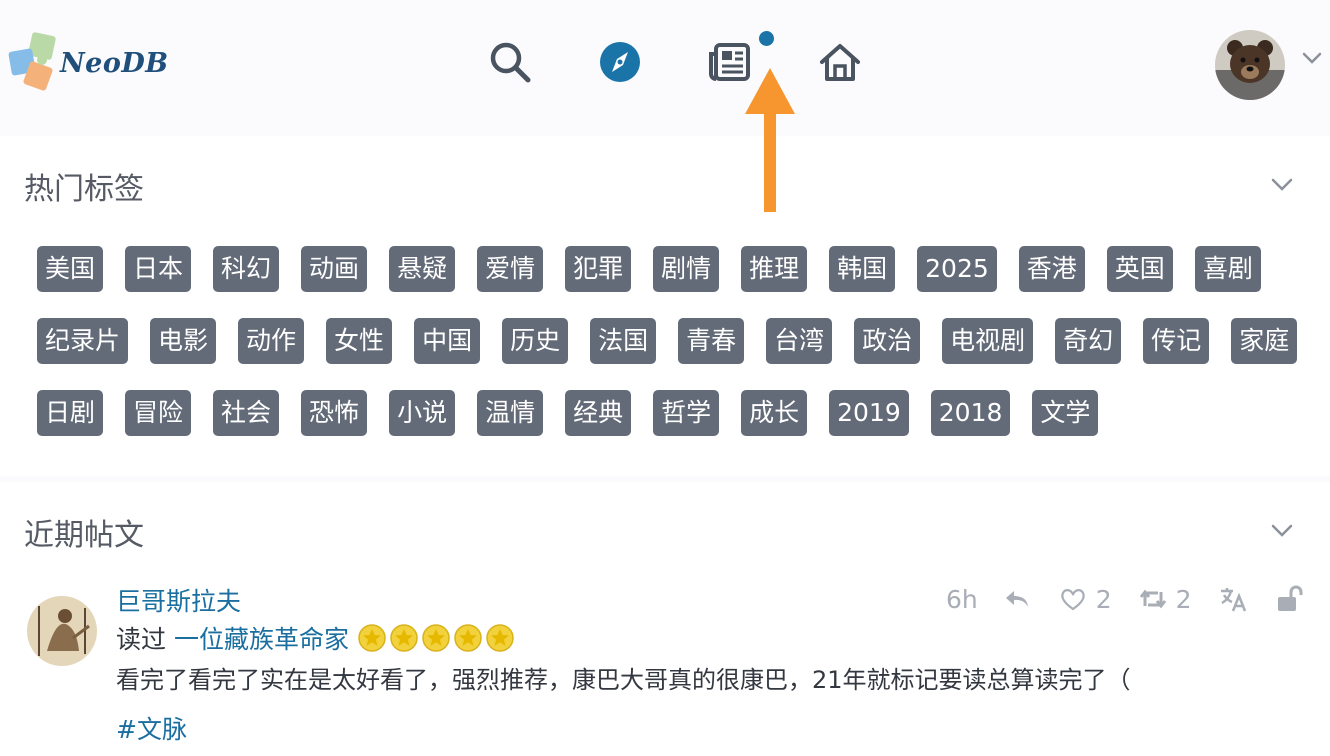 The width and height of the screenshot is (1330, 756). I want to click on tag-chip: 电视剧, so click(988, 341).